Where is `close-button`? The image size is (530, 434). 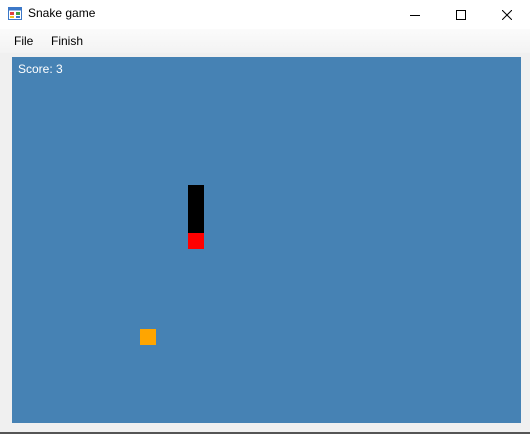
close-button is located at coordinates (507, 14).